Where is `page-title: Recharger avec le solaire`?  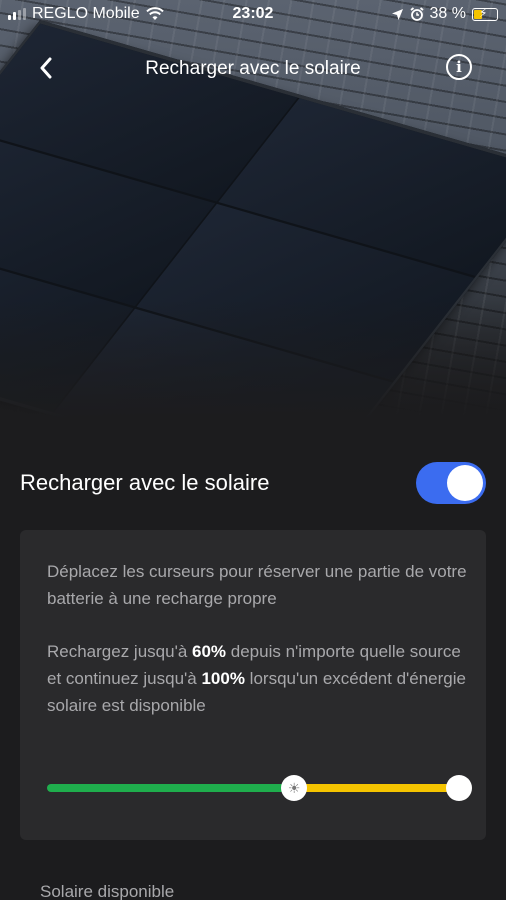 page-title: Recharger avec le solaire is located at coordinates (253, 68).